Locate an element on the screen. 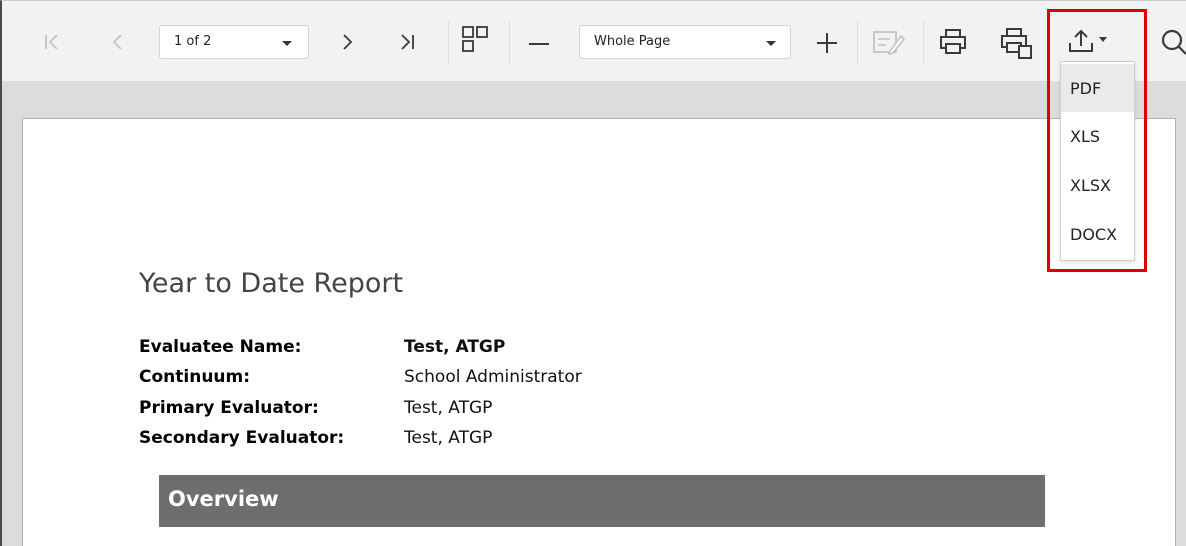 The image size is (1186, 546). field-label-continuum: Continuum: is located at coordinates (195, 377).